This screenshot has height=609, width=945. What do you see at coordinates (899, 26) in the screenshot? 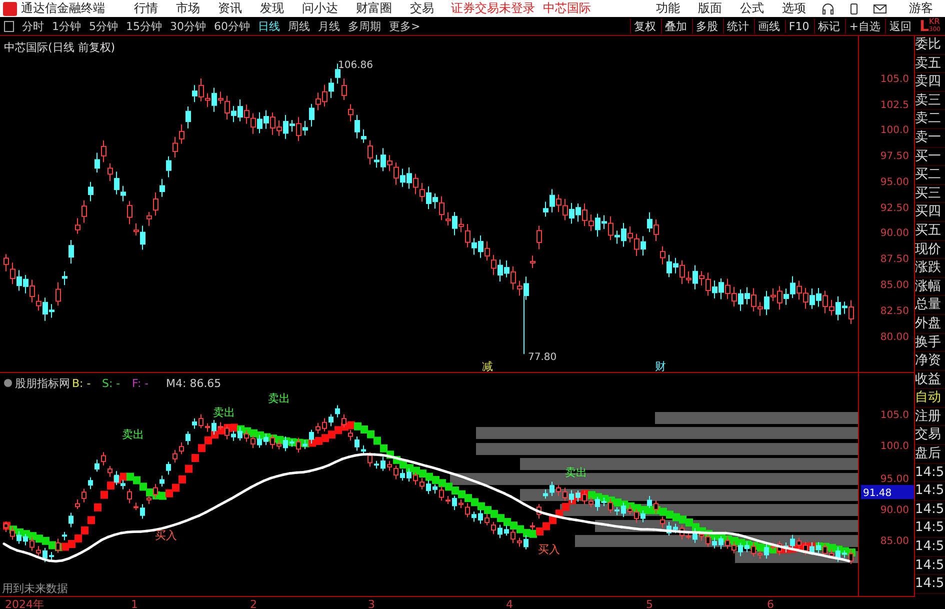
I see `toolbar-button: 返回` at bounding box center [899, 26].